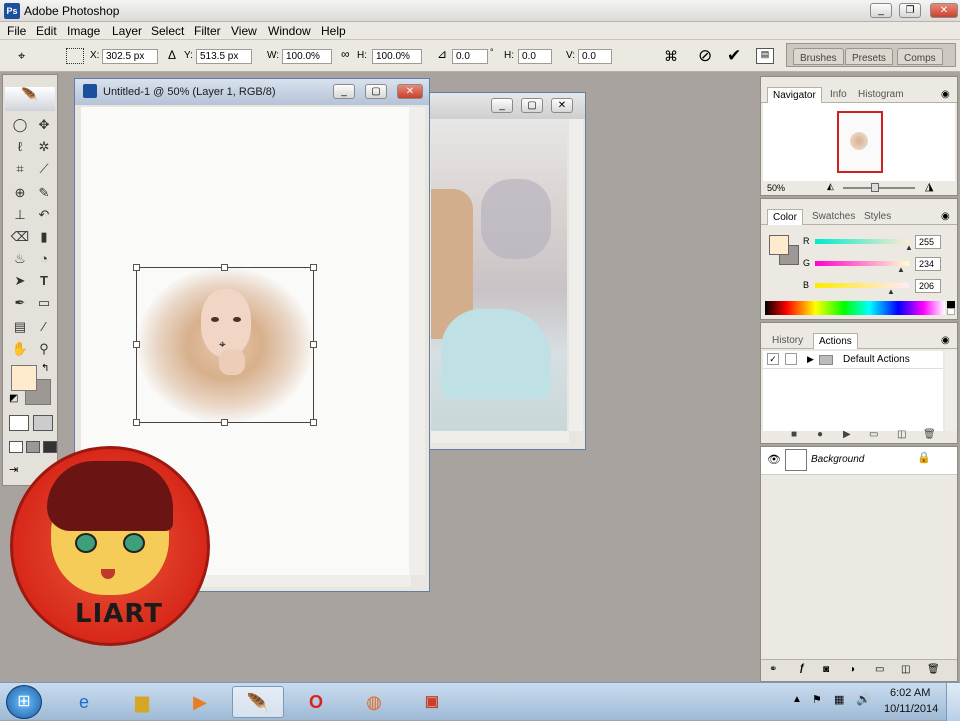 This screenshot has width=960, height=721. What do you see at coordinates (44, 281) in the screenshot?
I see `type-tool-icon: T` at bounding box center [44, 281].